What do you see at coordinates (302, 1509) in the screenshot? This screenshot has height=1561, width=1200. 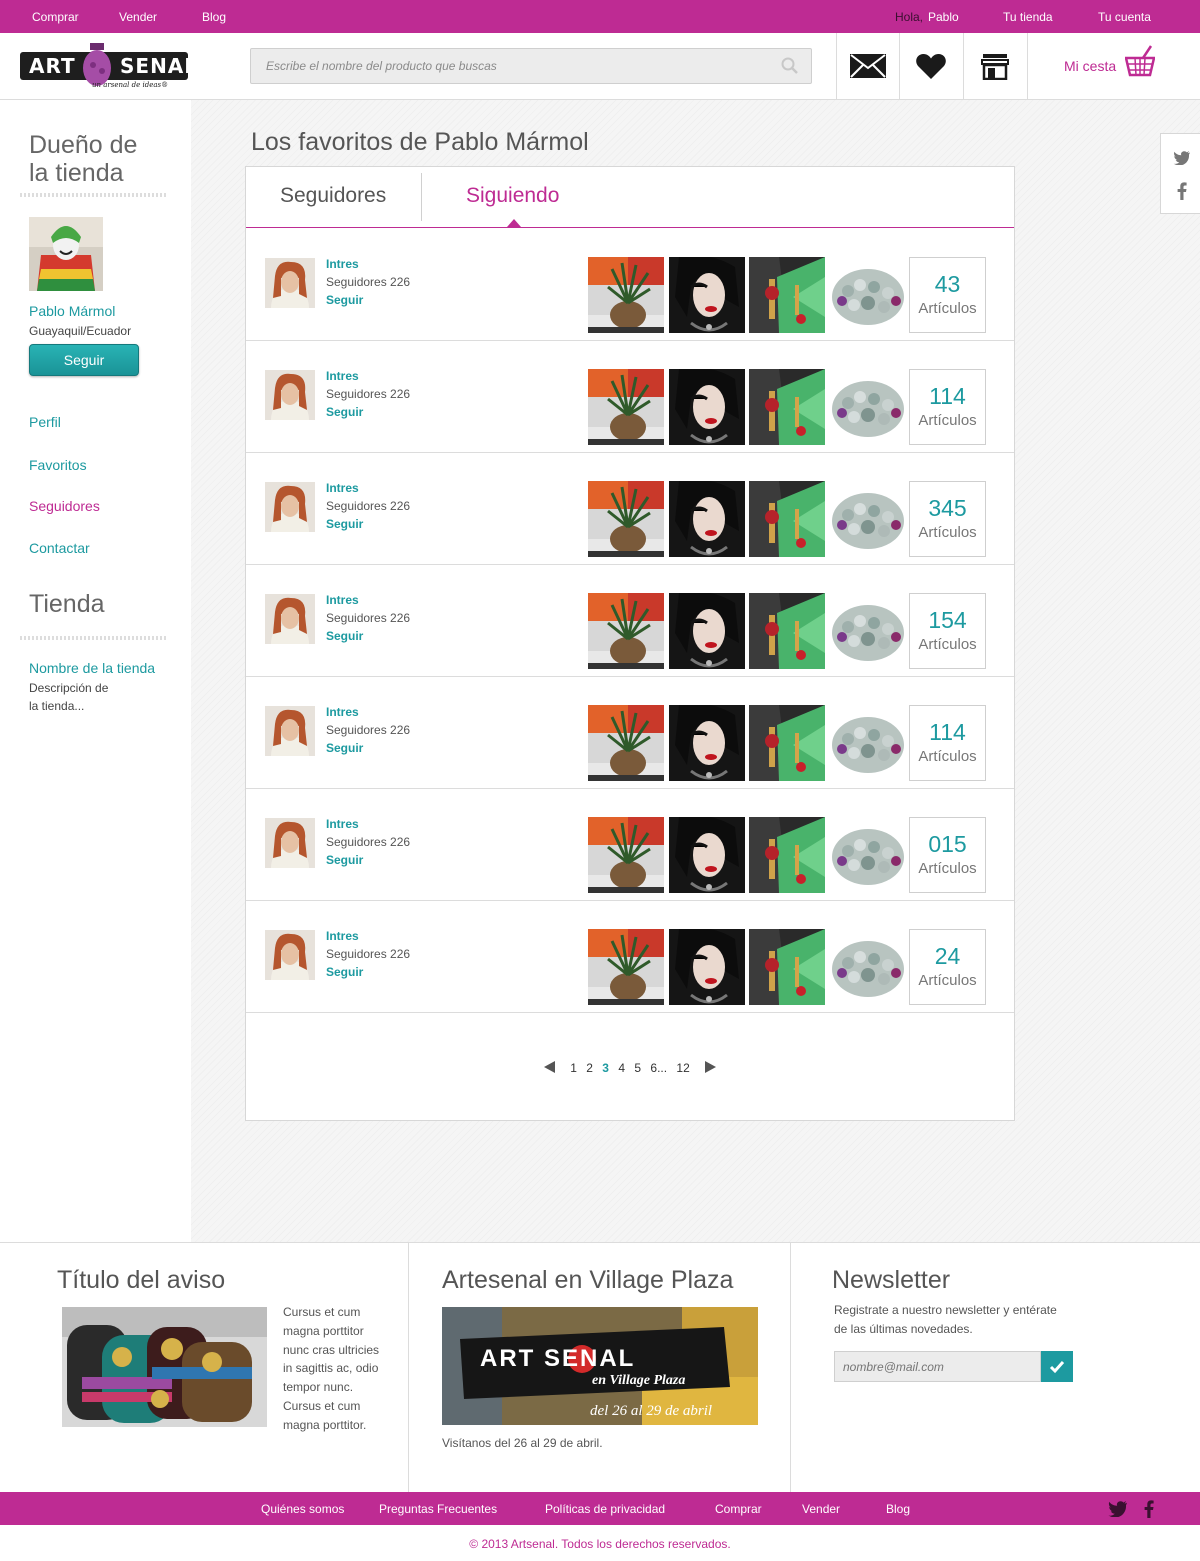 I see `footer-link-quienes-somos: Quiénes somos` at bounding box center [302, 1509].